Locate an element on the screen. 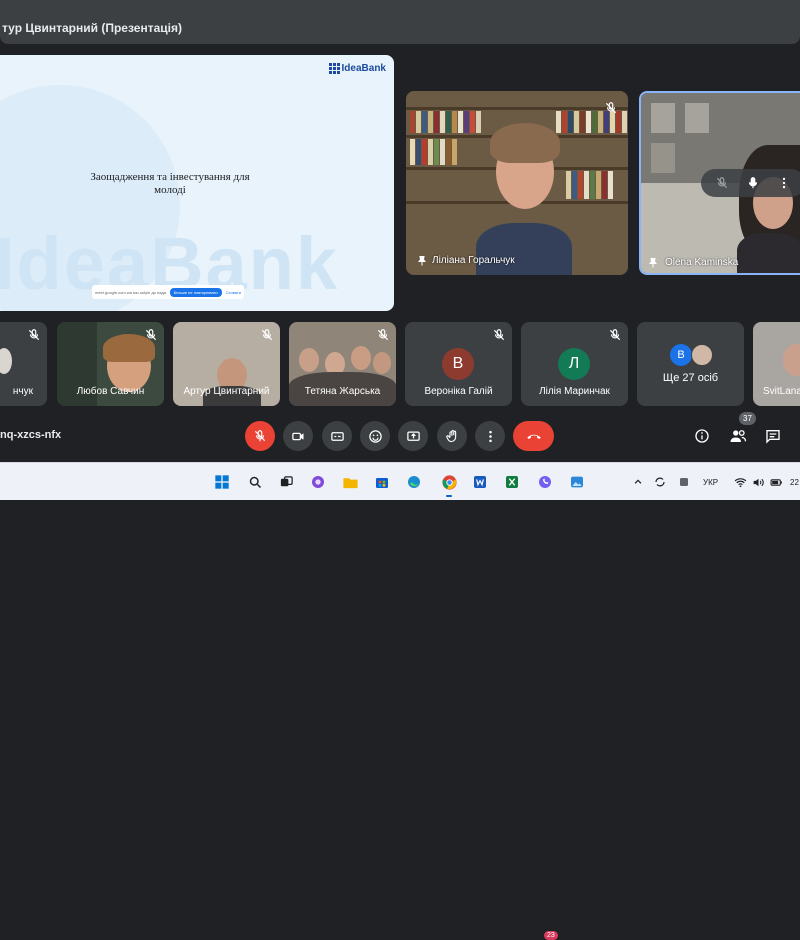 The height and width of the screenshot is (940, 800). present-screen-button is located at coordinates (413, 436).